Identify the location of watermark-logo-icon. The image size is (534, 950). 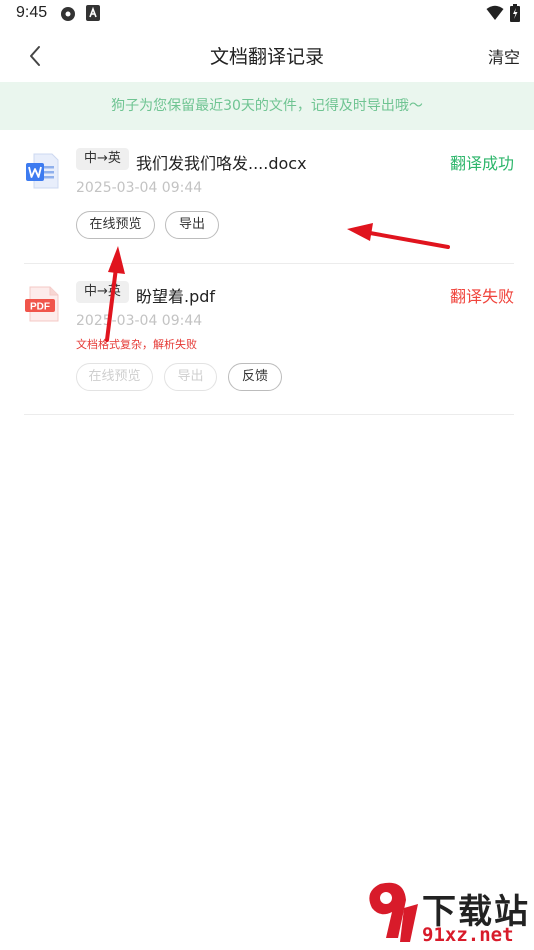
(393, 912).